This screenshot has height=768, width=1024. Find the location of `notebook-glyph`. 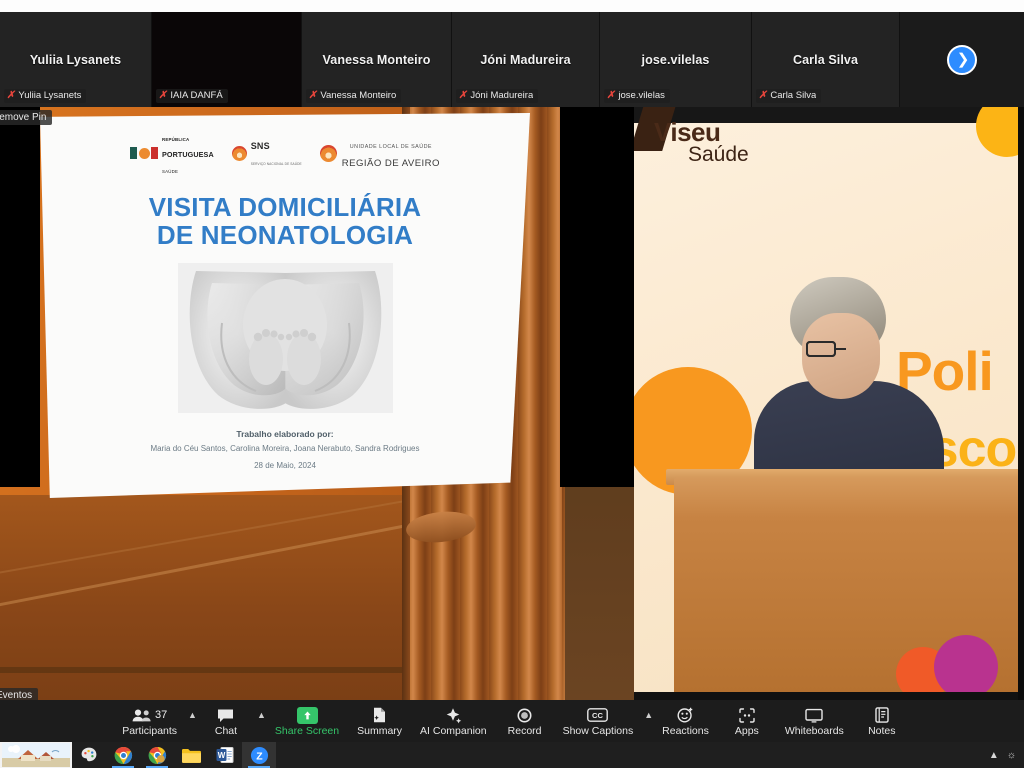

notebook-glyph is located at coordinates (882, 715).